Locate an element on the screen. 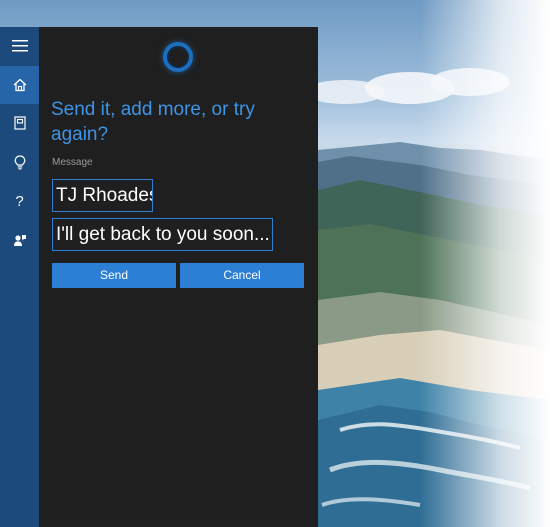  nav-insights-button is located at coordinates (19, 162).